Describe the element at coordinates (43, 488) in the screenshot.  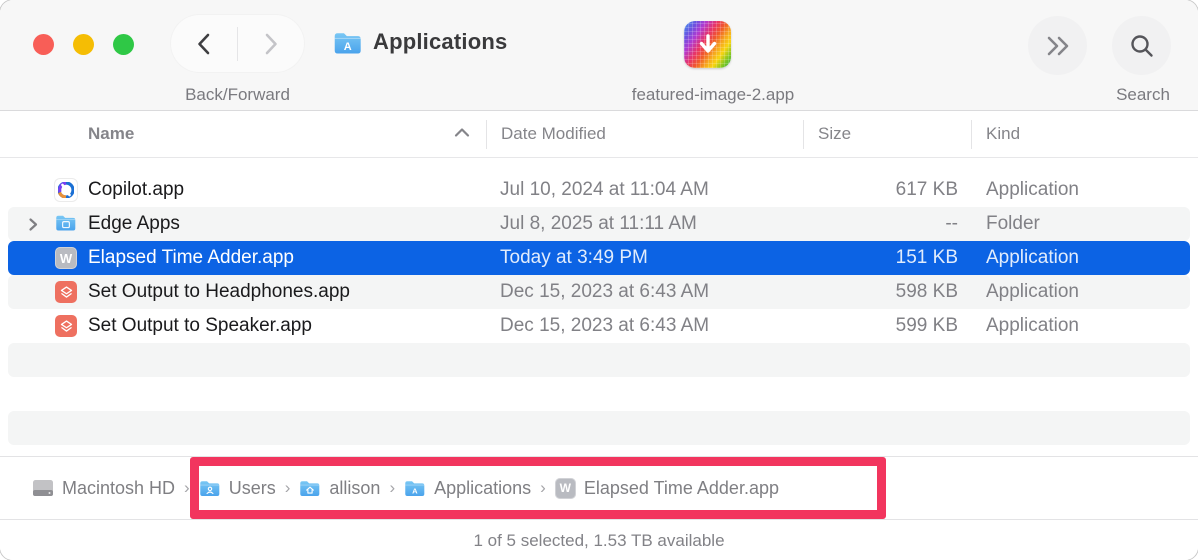
I see `drive-icon` at that location.